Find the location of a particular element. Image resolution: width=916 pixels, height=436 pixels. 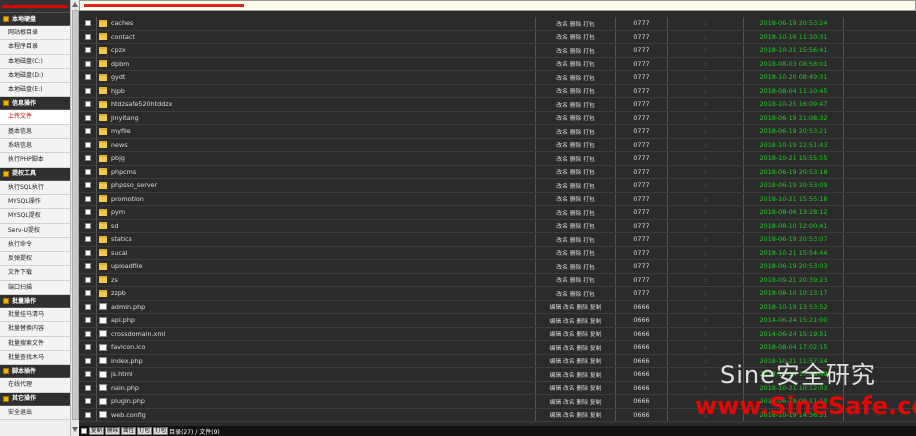

sidebar-section-header: 批量操作 is located at coordinates (35, 302).